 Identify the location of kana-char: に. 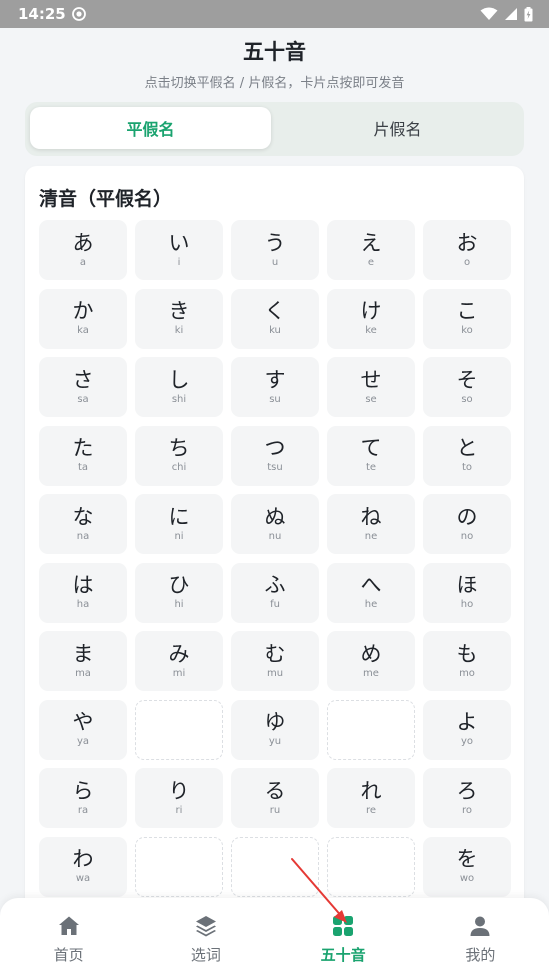
(179, 516).